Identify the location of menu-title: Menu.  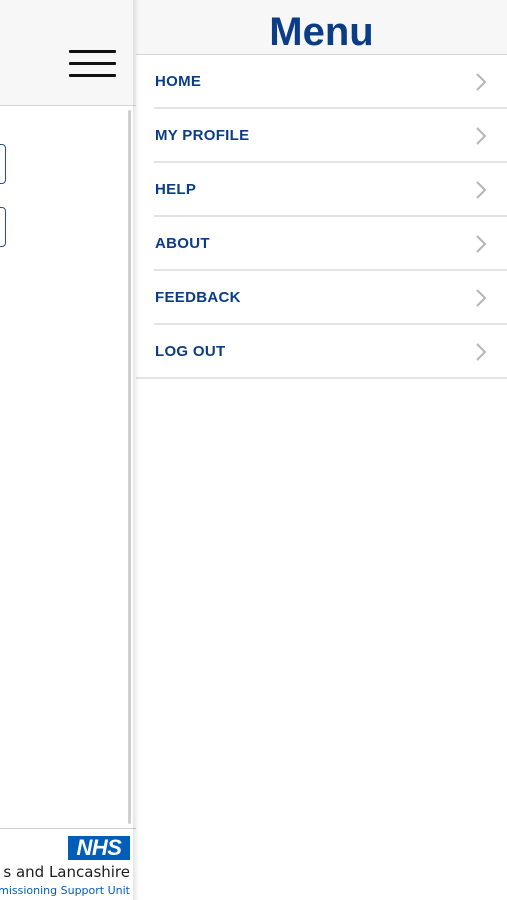
(321, 32).